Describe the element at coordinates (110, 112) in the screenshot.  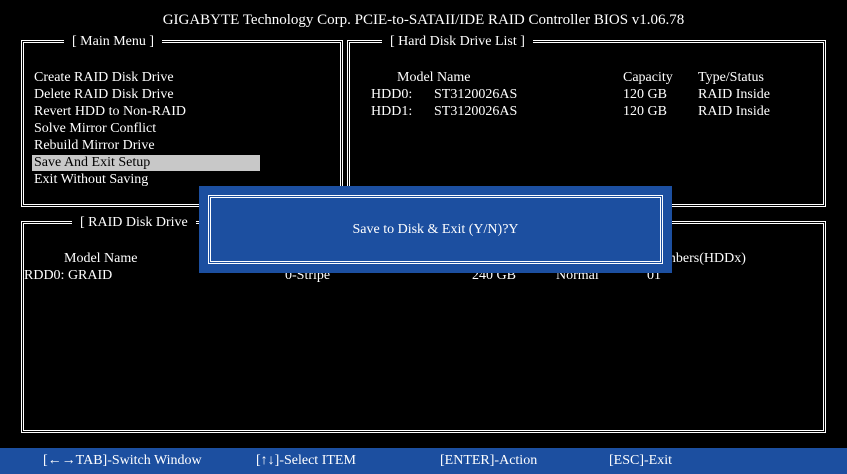
I see `menu-item-revert-hdd: Revert HDD to Non-RAID` at that location.